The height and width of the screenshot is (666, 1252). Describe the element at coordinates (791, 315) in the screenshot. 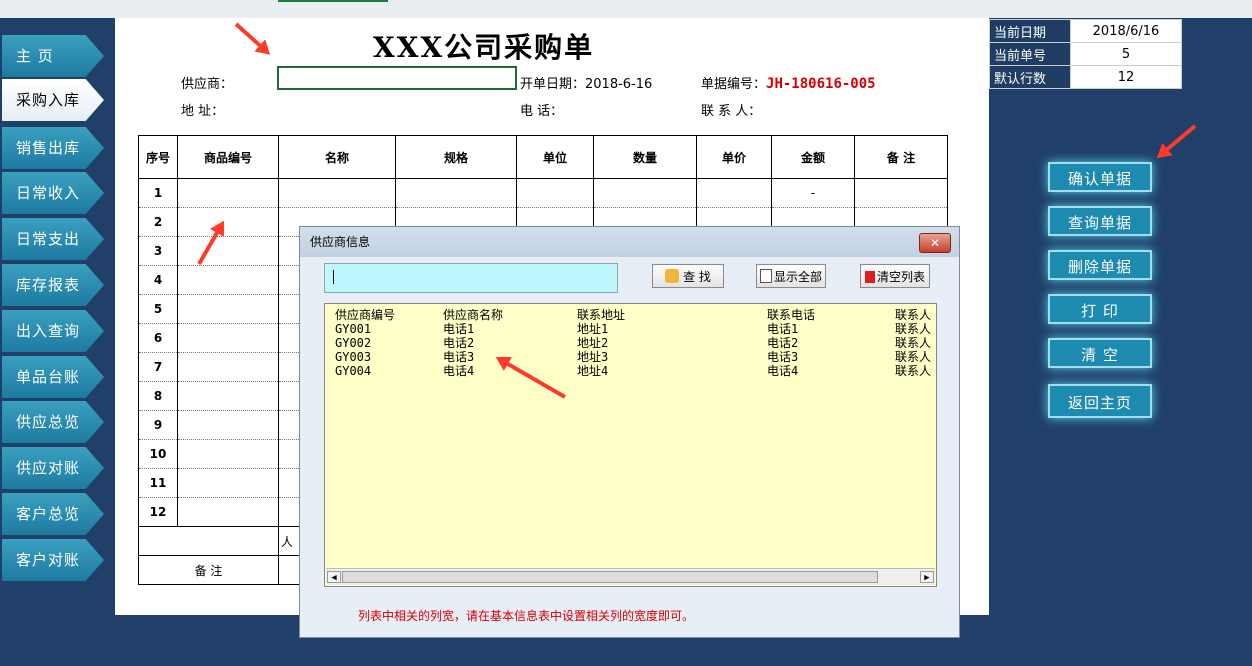

I see `list-header-cell: 联系电话` at that location.